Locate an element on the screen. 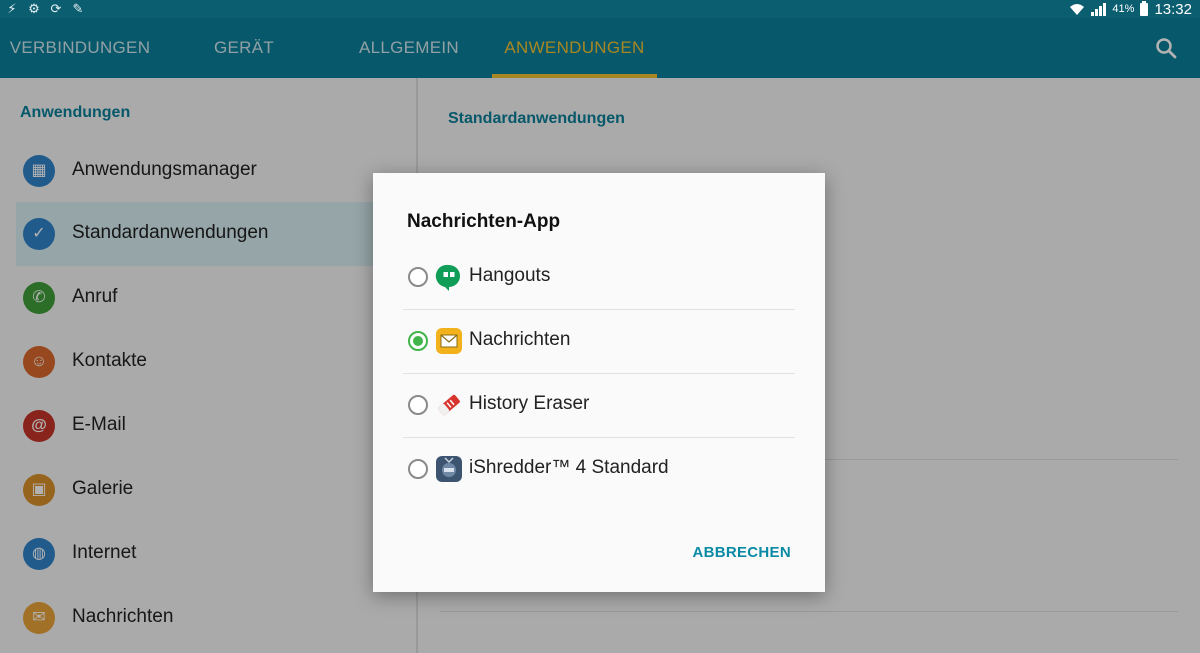 The image size is (1200, 653). battery-icon is located at coordinates (1144, 8).